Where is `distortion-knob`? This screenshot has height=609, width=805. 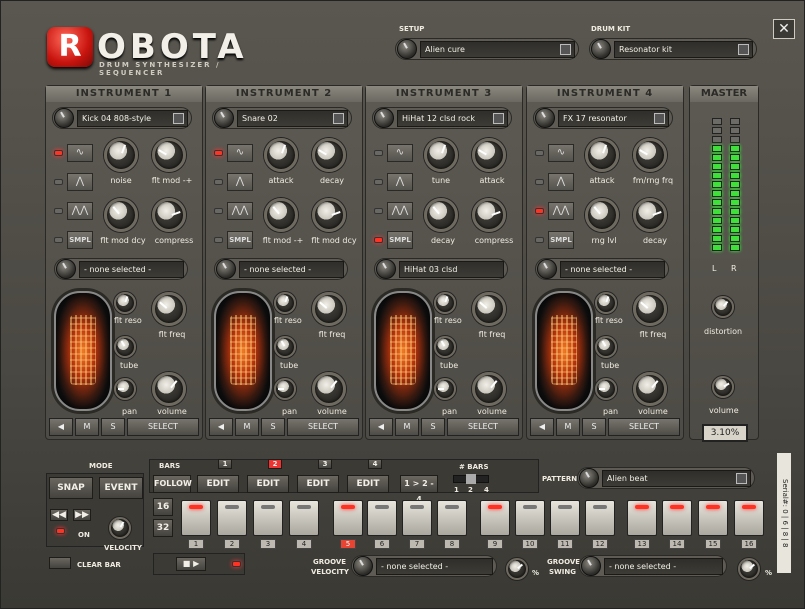 distortion-knob is located at coordinates (723, 307).